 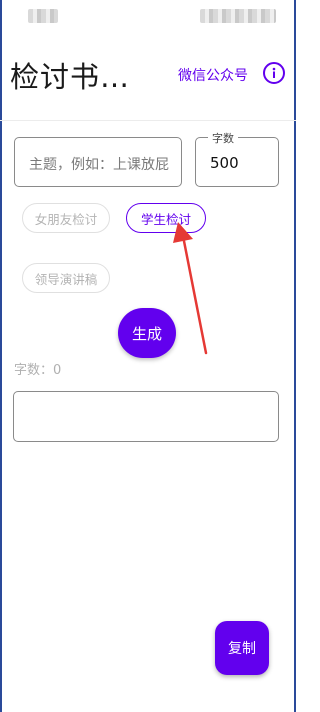 I want to click on info-icon, so click(x=274, y=73).